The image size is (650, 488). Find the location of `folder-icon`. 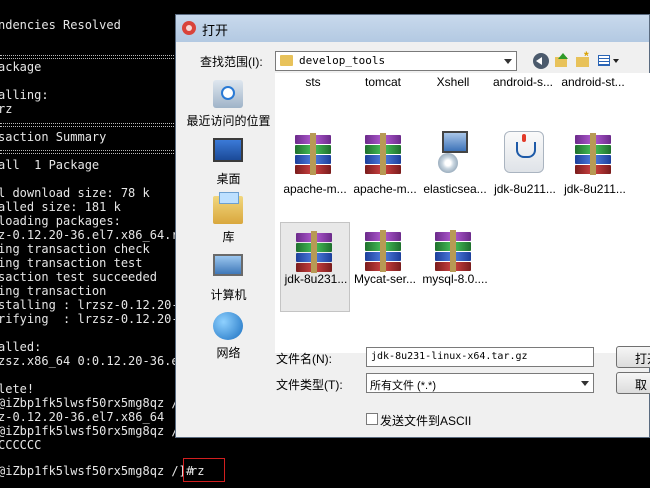

folder-icon is located at coordinates (286, 60).